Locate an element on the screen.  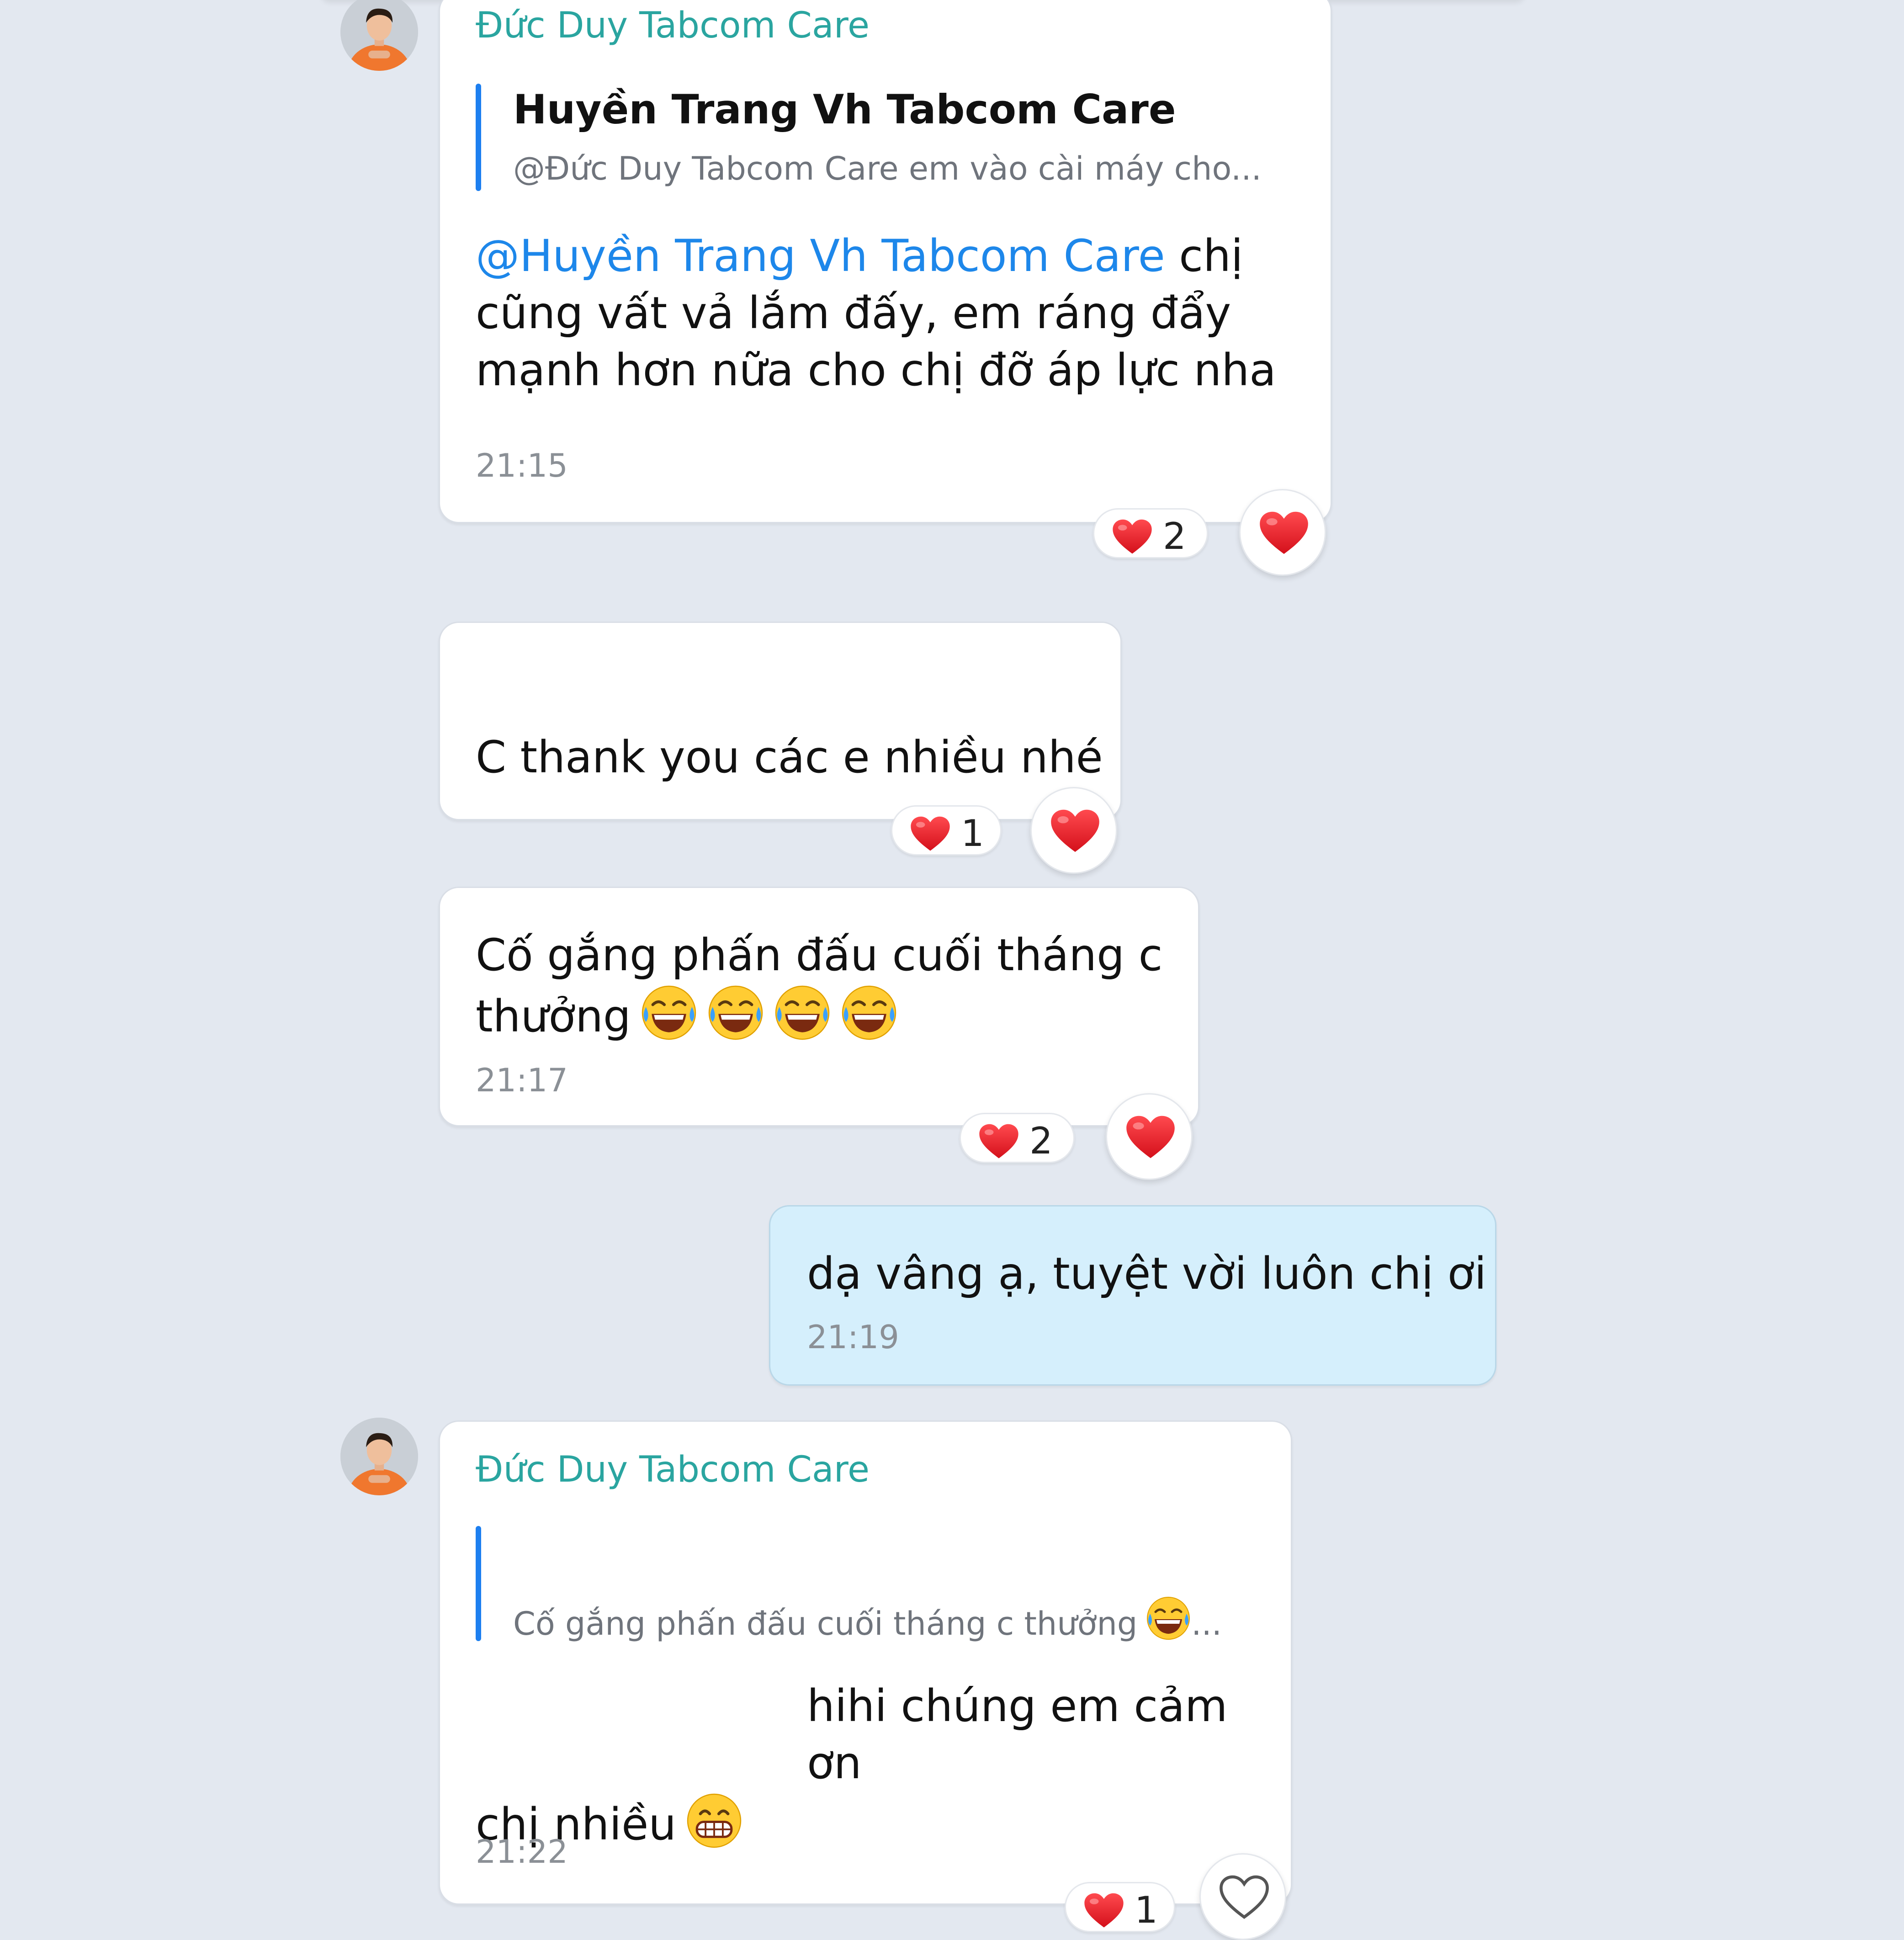
quote-sender-name: Huyền Trang Vh Tabcom Care is located at coordinates (845, 110).